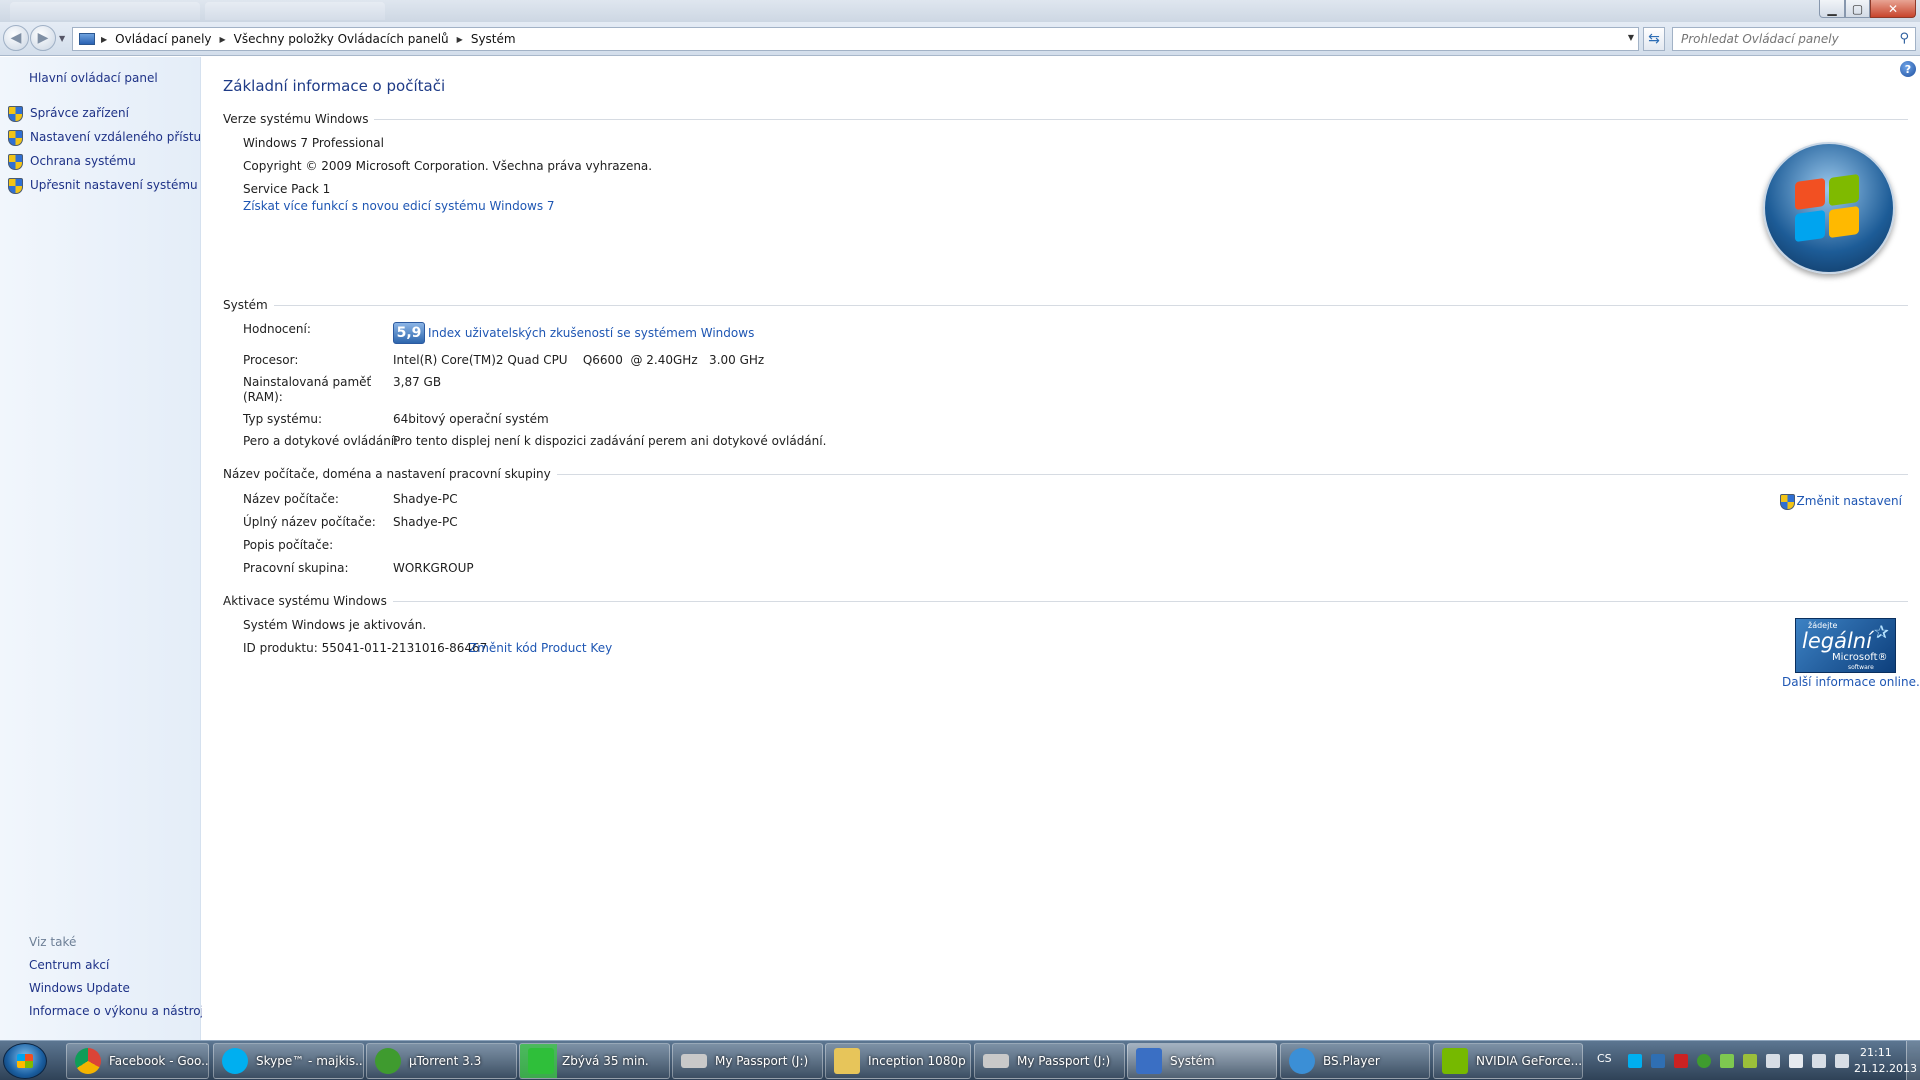  I want to click on refresh-icon: ⇆, so click(1654, 39).